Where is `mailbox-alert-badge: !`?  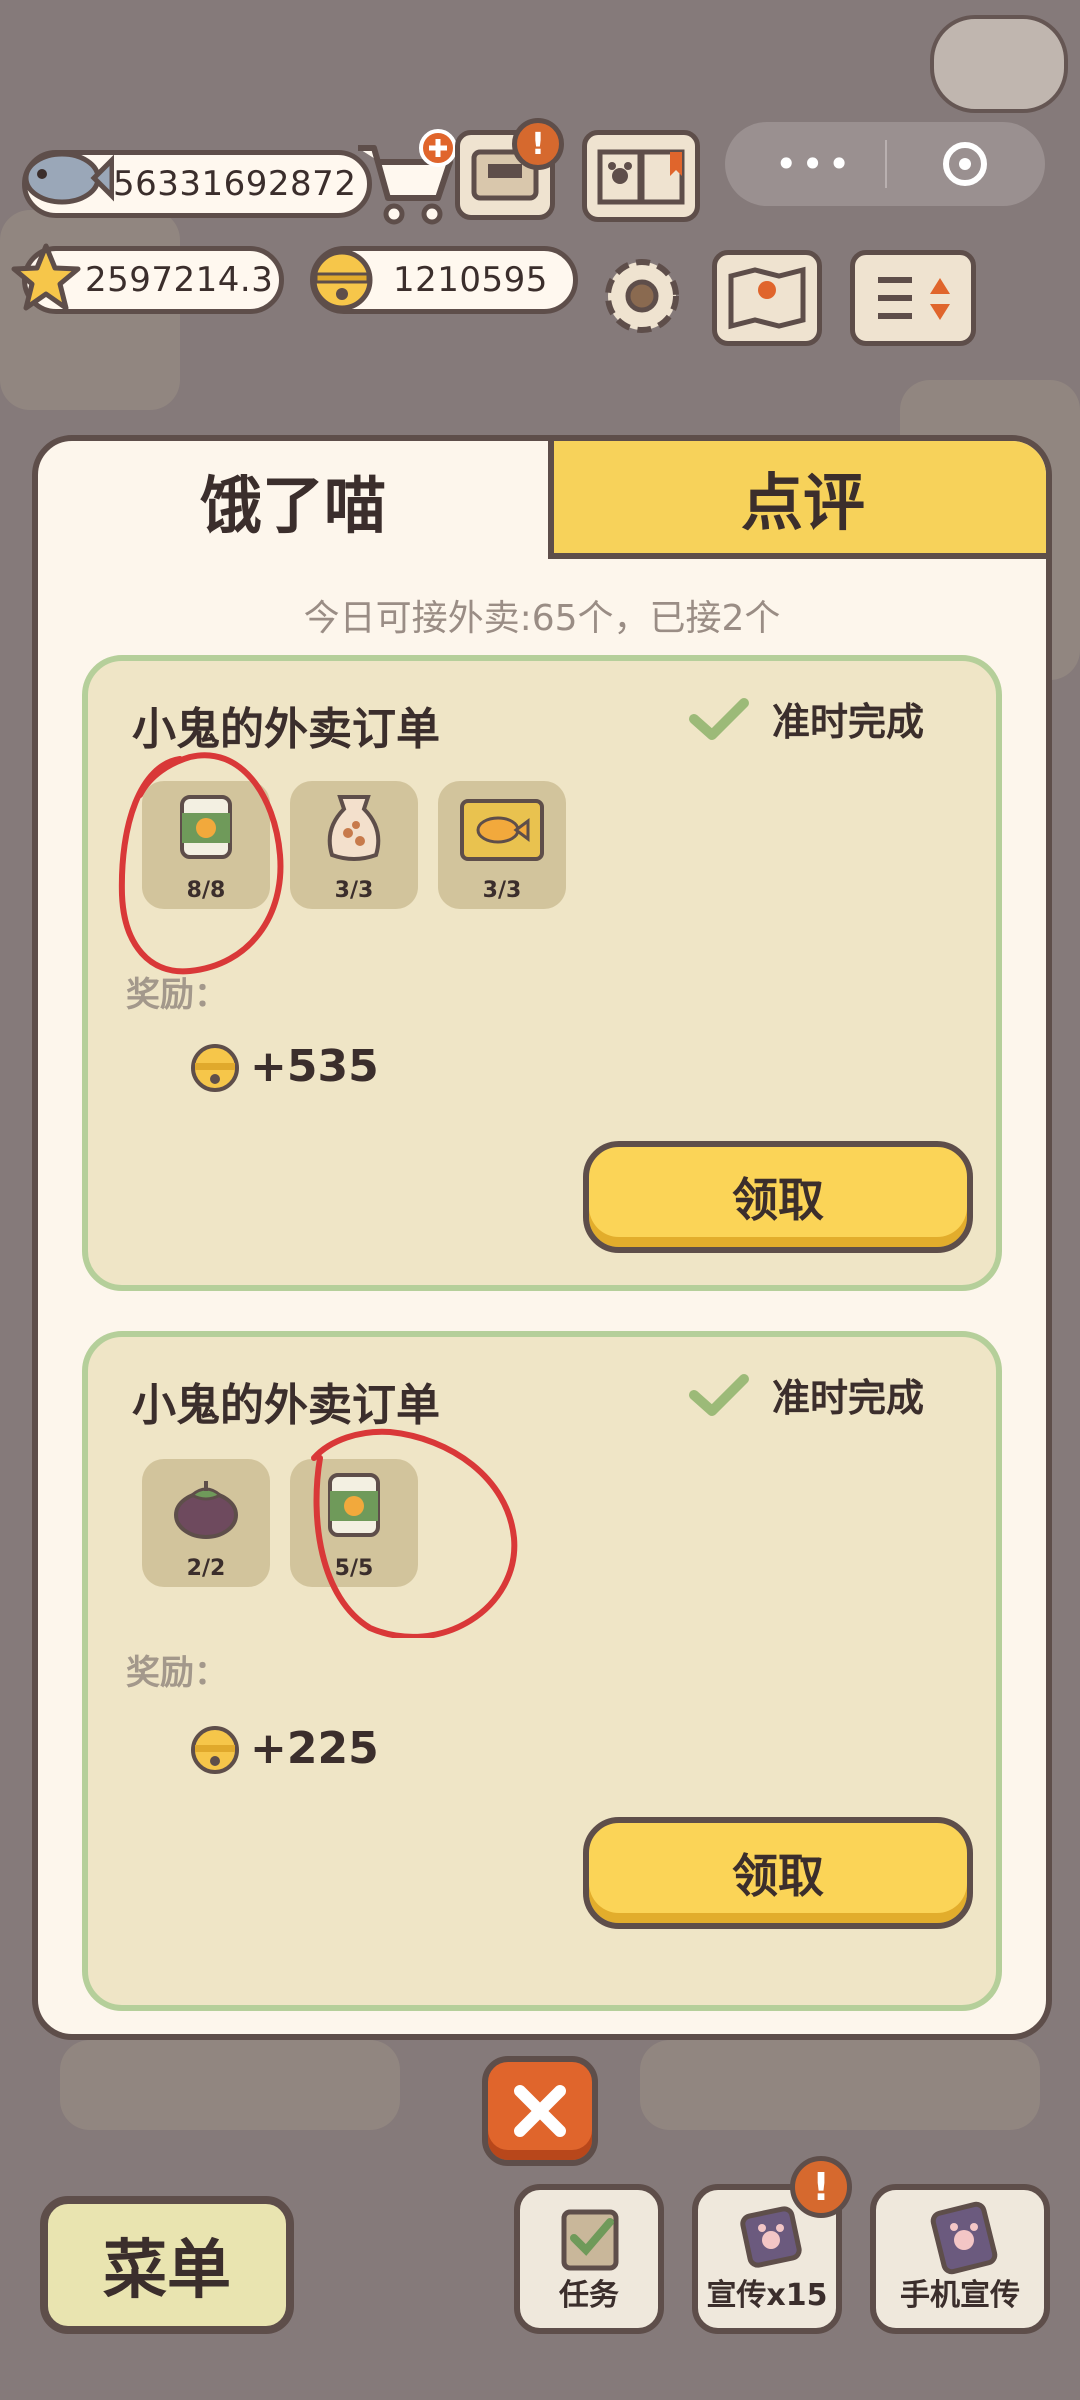
mailbox-alert-badge: ! is located at coordinates (538, 144).